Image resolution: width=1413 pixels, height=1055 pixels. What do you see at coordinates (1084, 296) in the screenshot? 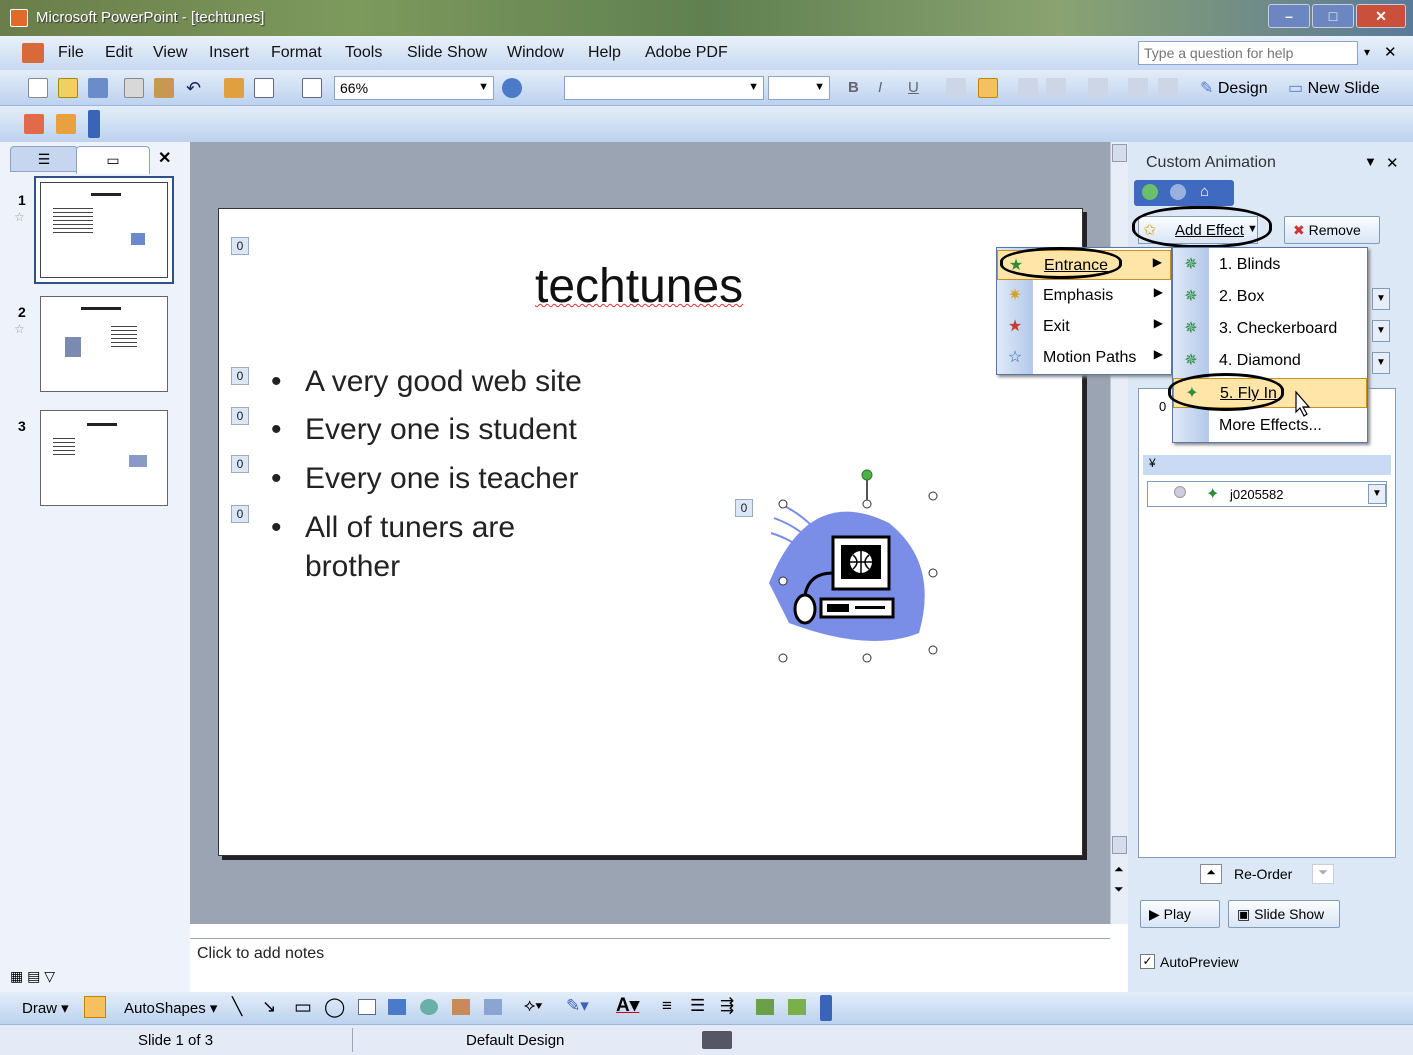
I see `menu-item-emphasis: ✷ Emphasis ▶` at bounding box center [1084, 296].